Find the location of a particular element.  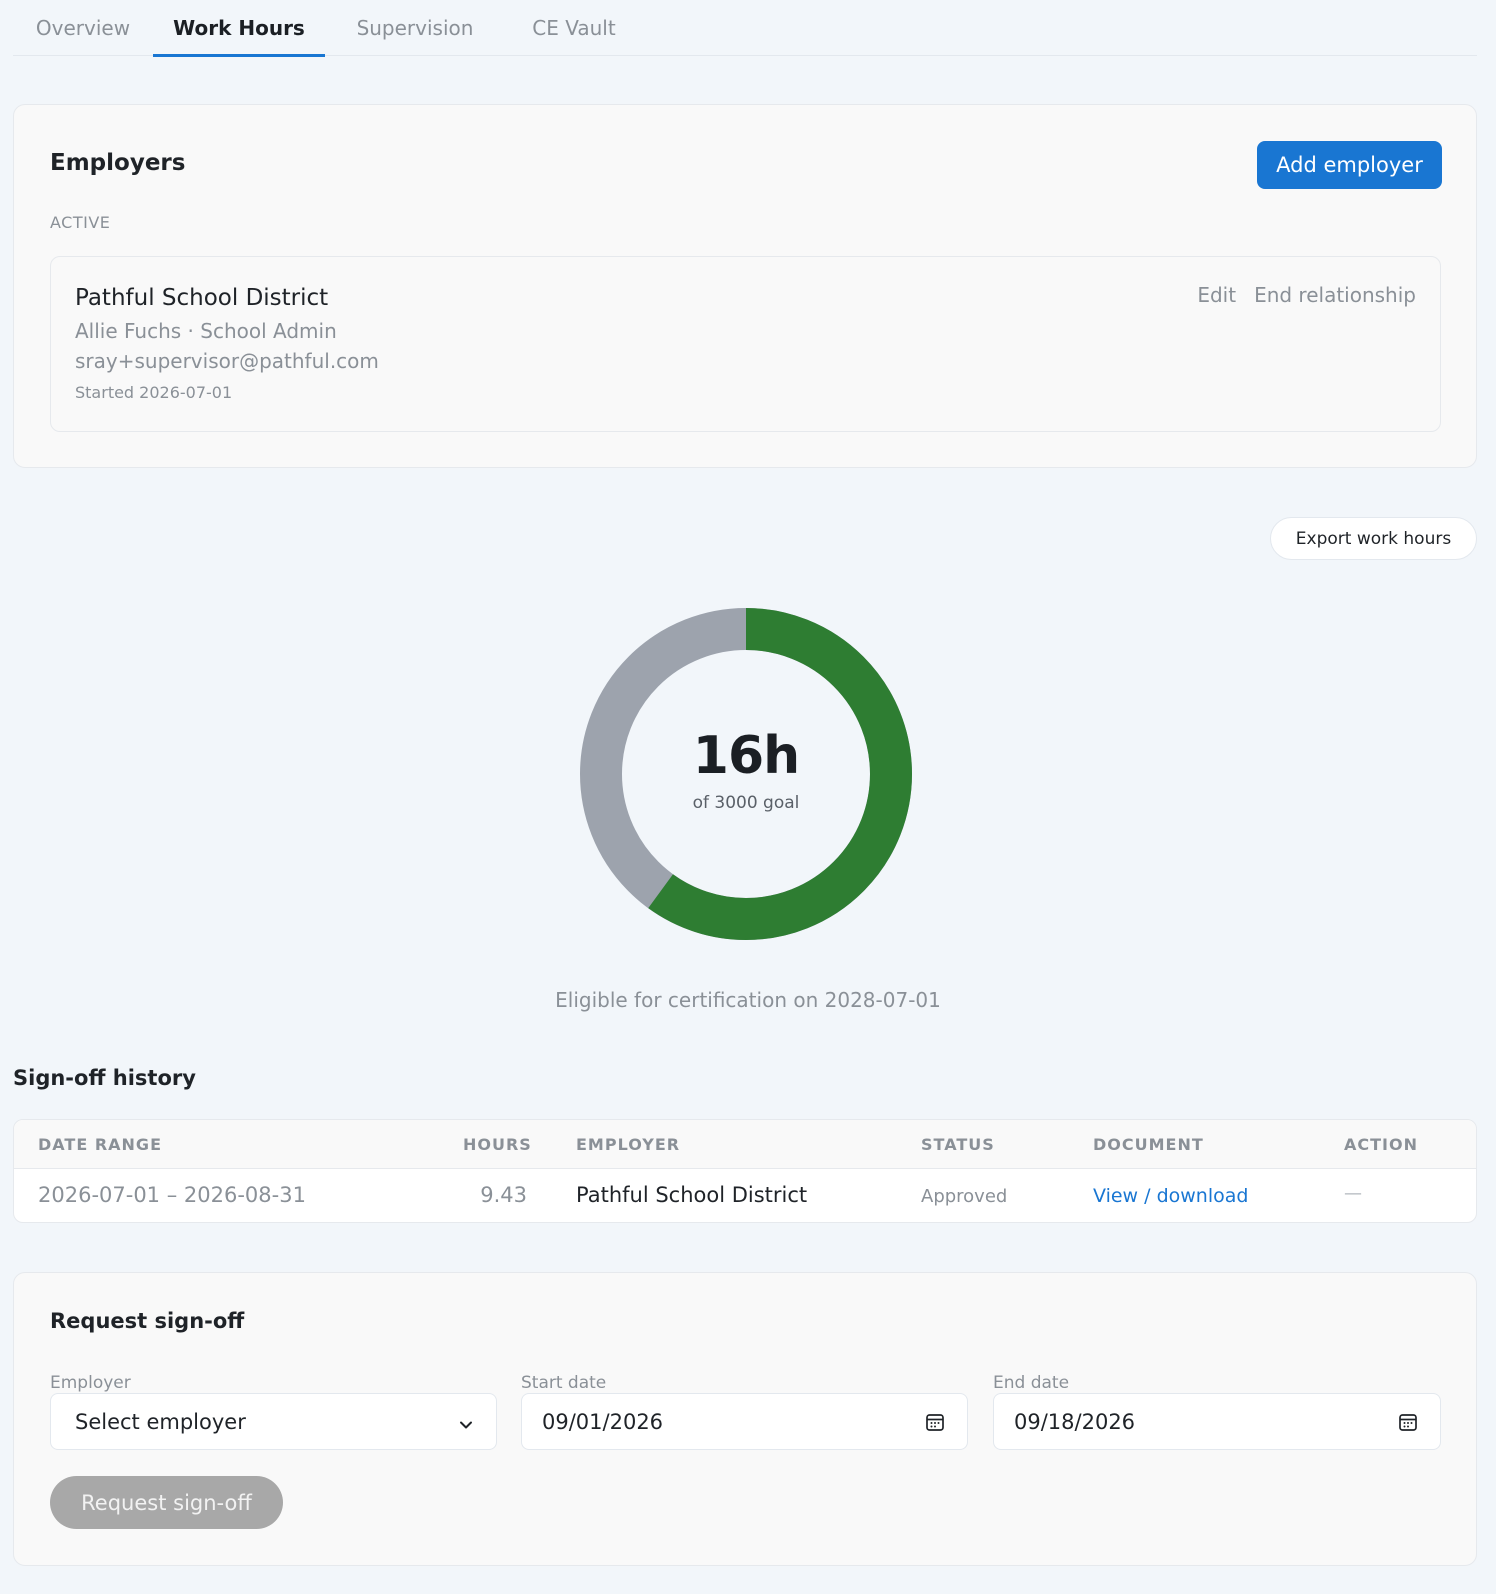

employer-actions: Edit End relationship is located at coordinates (1306, 295).